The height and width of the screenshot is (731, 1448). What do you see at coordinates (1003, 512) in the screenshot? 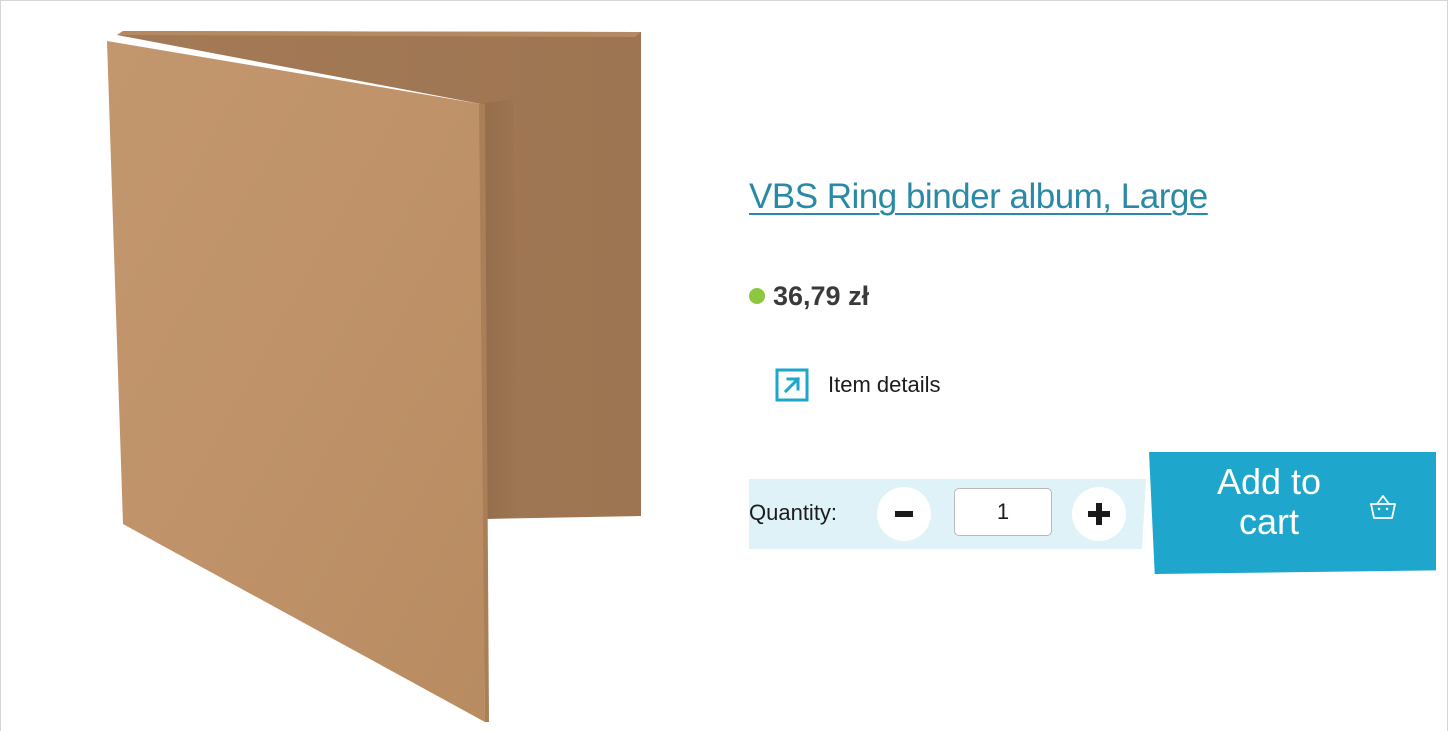
I see `quantity-input` at bounding box center [1003, 512].